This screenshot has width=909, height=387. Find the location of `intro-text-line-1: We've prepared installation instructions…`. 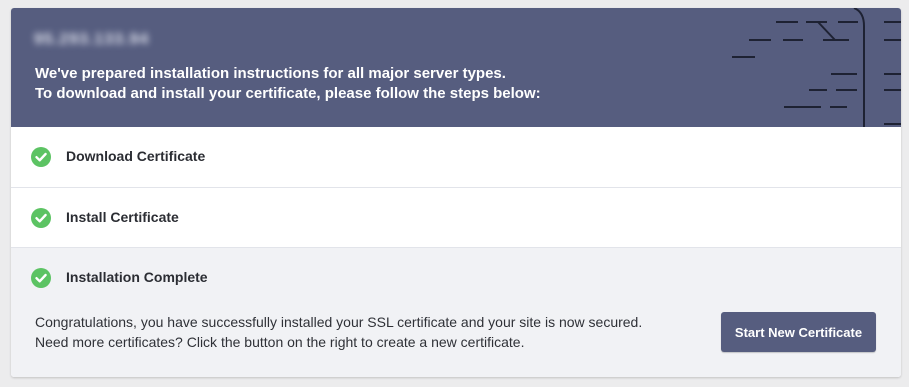

intro-text-line-1: We've prepared installation instructions… is located at coordinates (270, 73).